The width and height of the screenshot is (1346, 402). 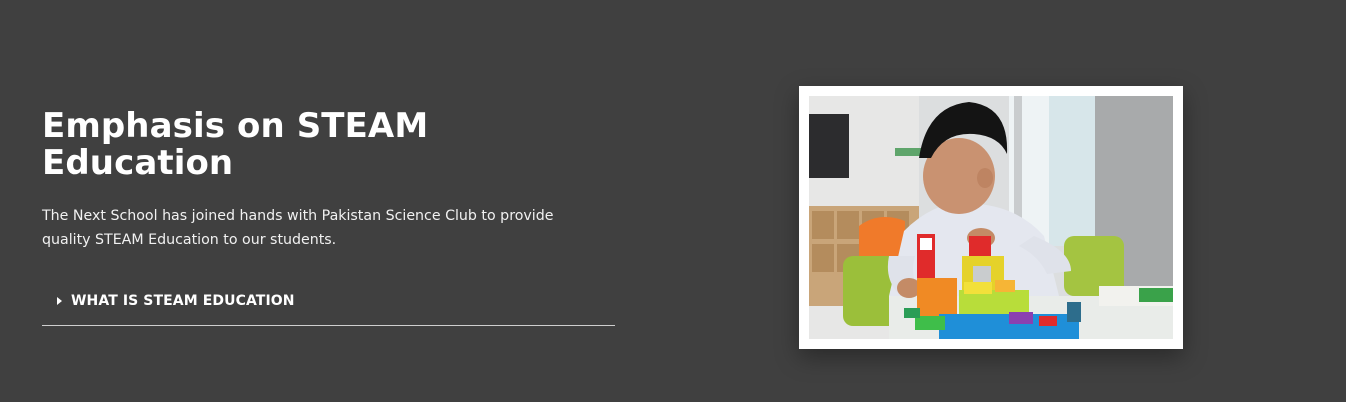 What do you see at coordinates (59, 301) in the screenshot?
I see `caret-right-icon` at bounding box center [59, 301].